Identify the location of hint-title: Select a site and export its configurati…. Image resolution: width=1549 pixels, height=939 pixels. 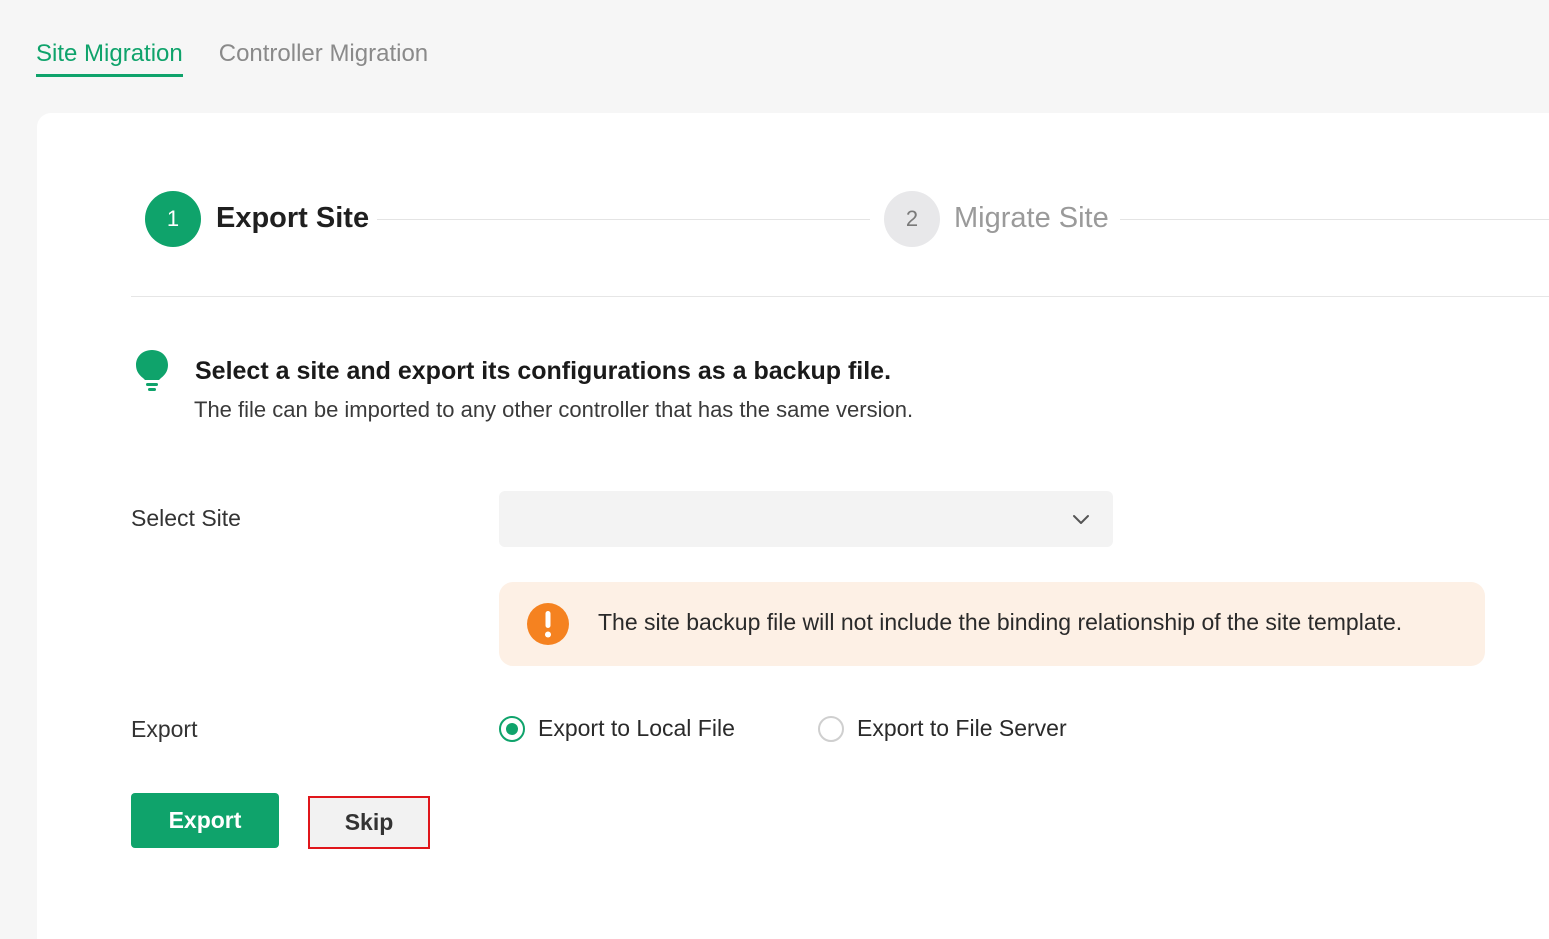
(543, 371).